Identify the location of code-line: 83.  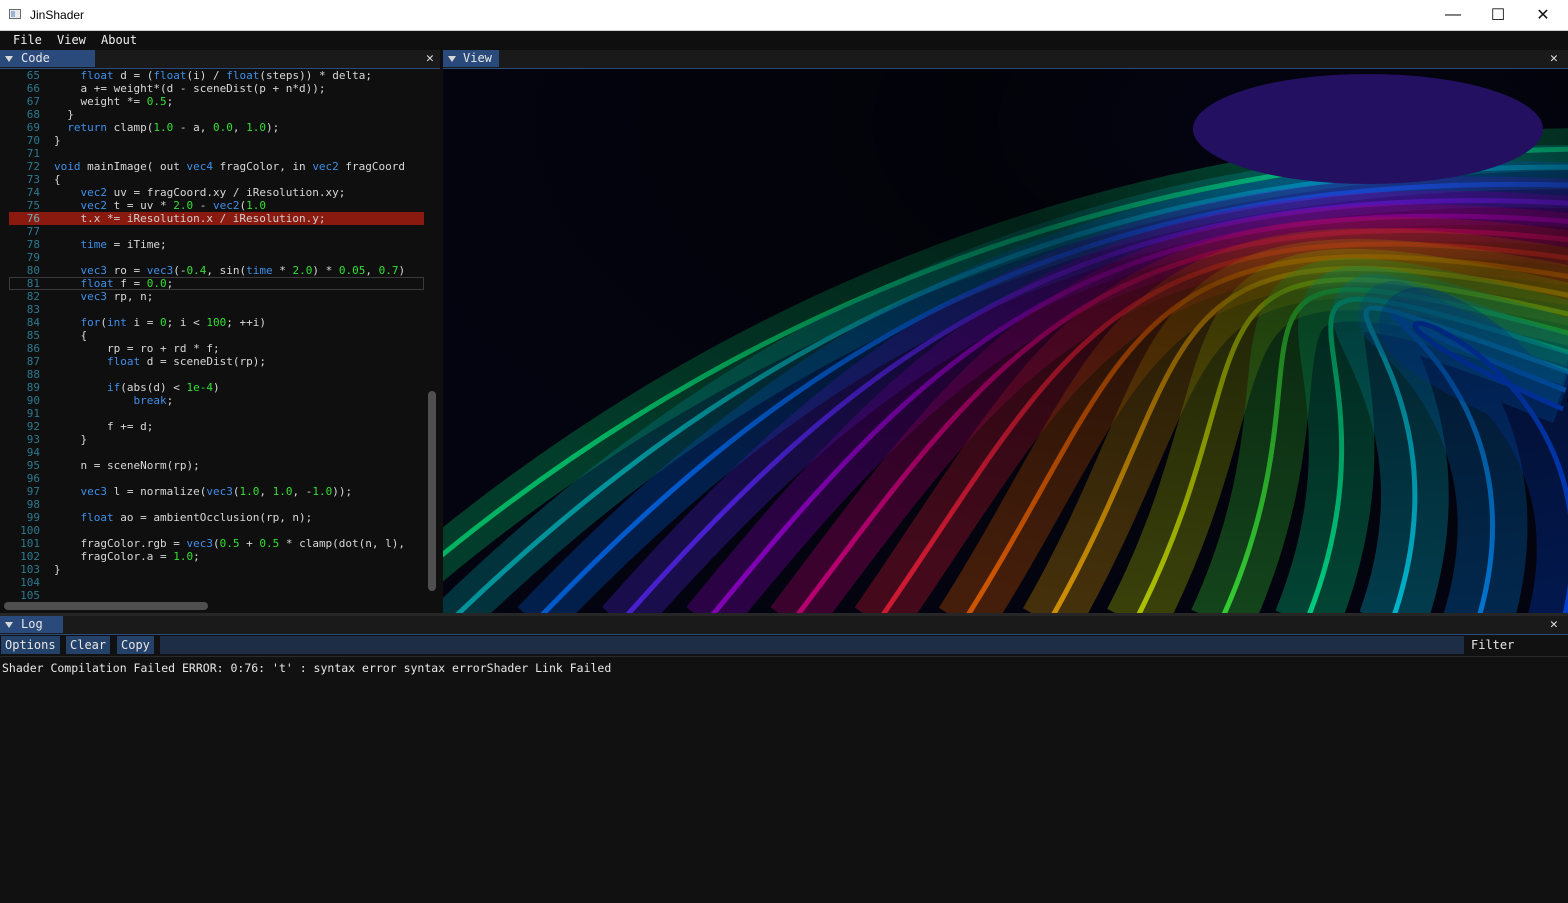
(212, 309).